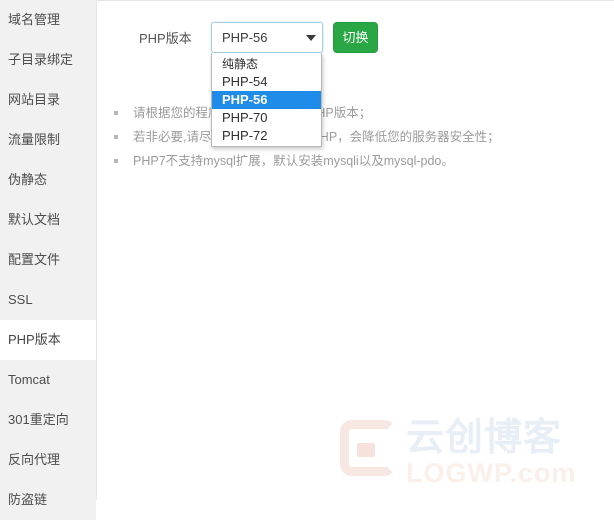 The image size is (614, 520). Describe the element at coordinates (41, 59) in the screenshot. I see `sidebar-item-label: 子目录绑定` at that location.